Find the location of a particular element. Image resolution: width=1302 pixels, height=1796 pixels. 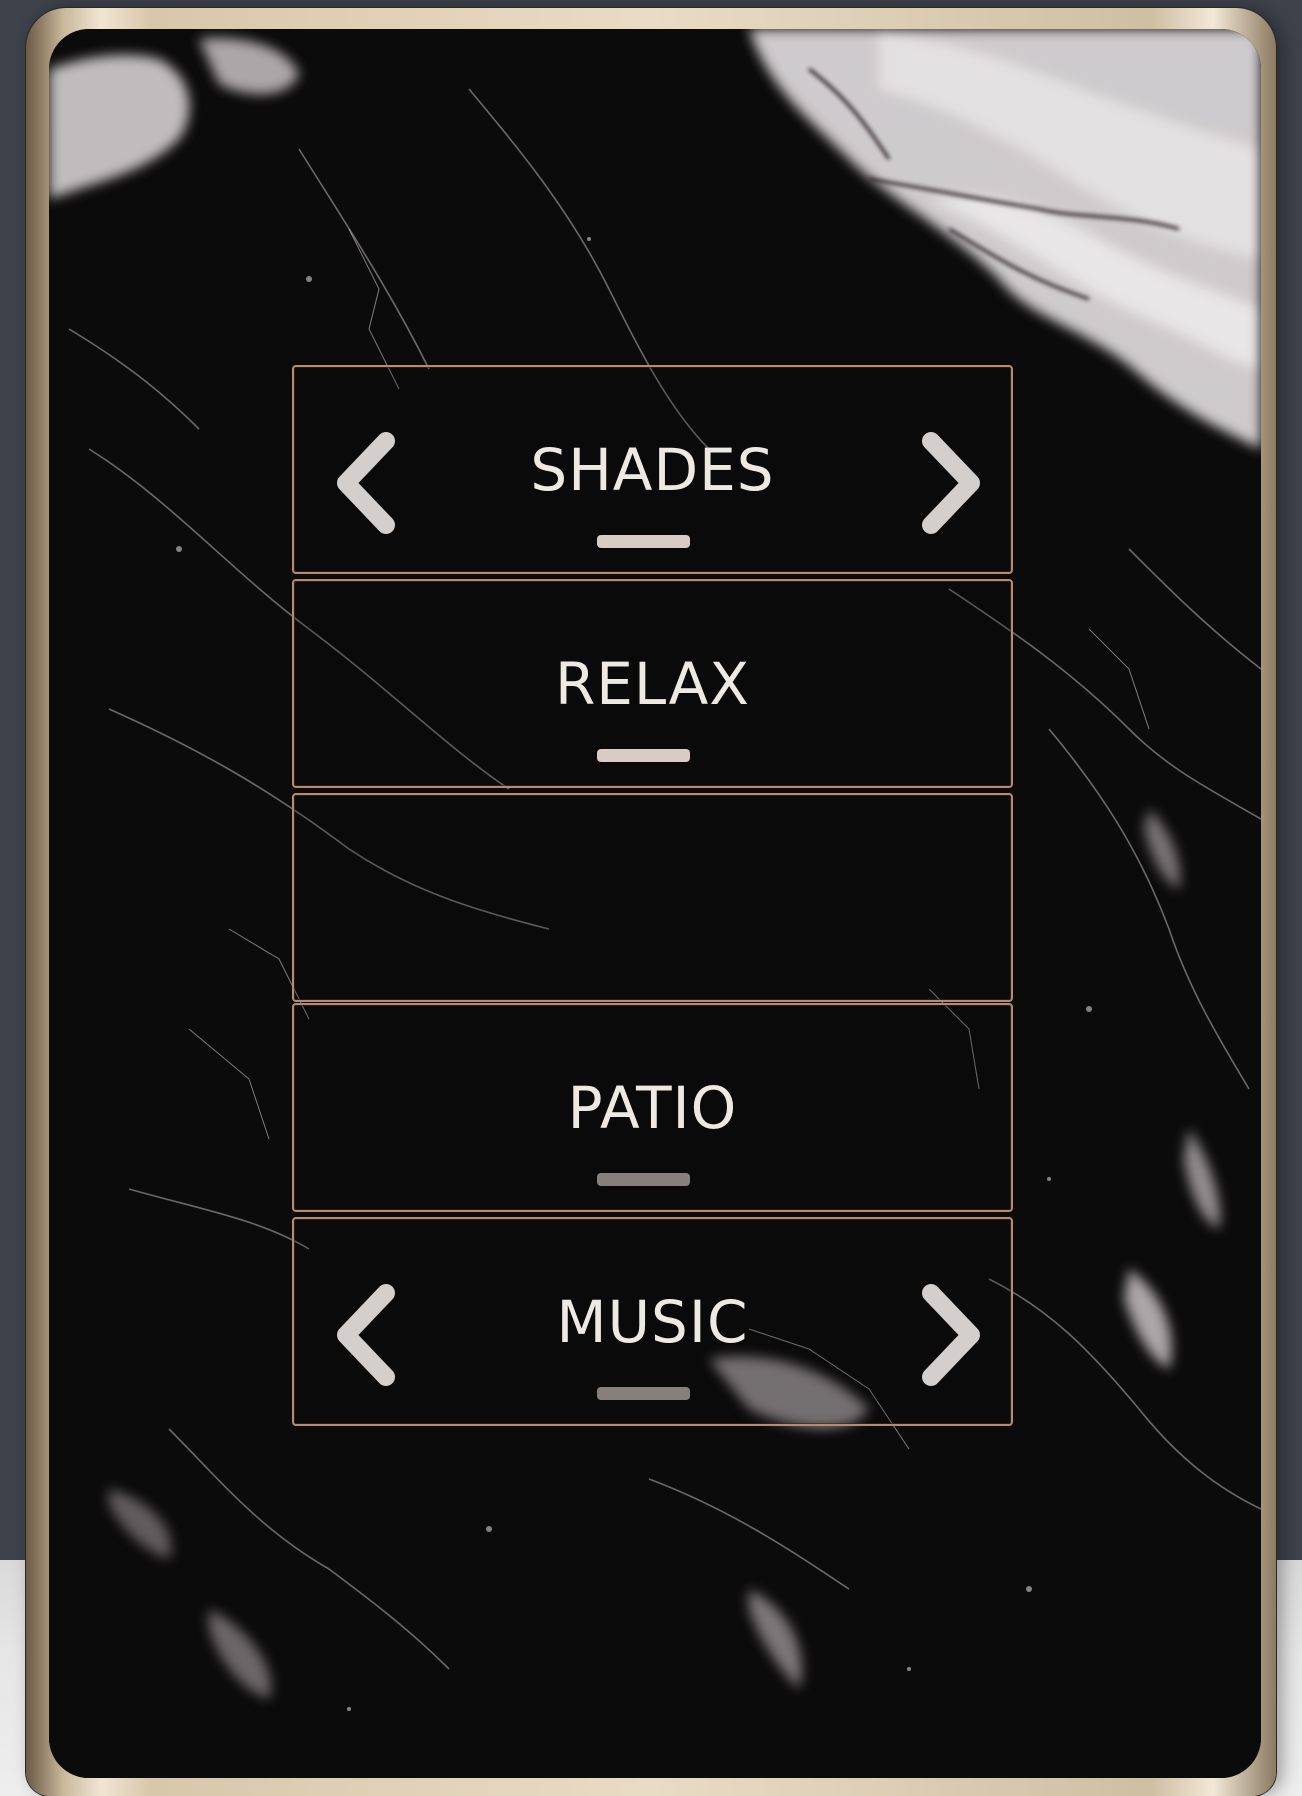

patio-button: PATIO is located at coordinates (652, 1107).